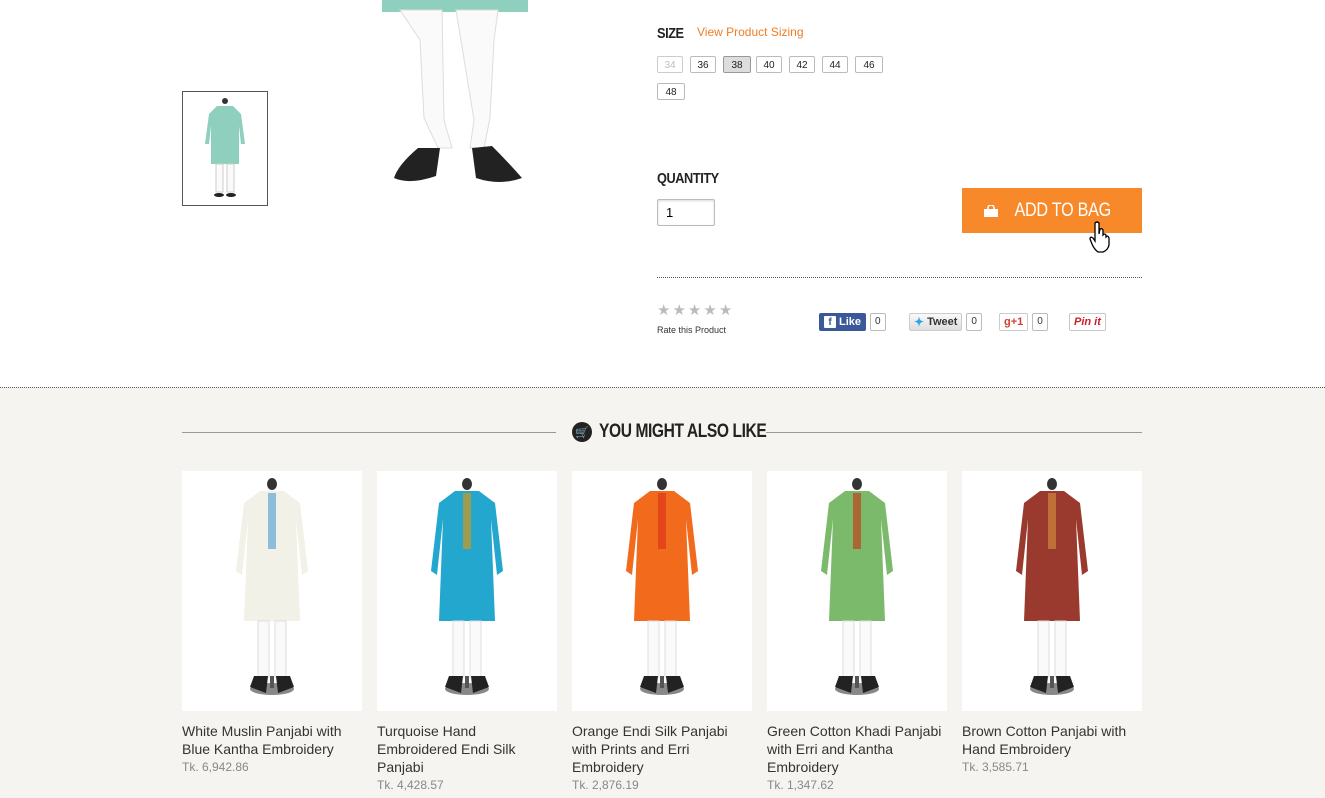 Image resolution: width=1325 pixels, height=798 pixels. Describe the element at coordinates (954, 432) in the screenshot. I see `section-line-right` at that location.